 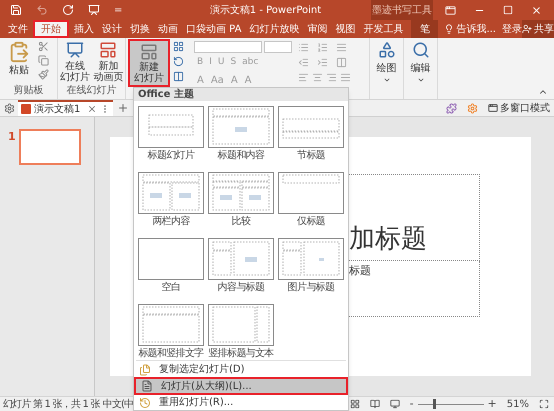 What do you see at coordinates (112, 29) in the screenshot?
I see `ribbon-tab: 设计` at bounding box center [112, 29].